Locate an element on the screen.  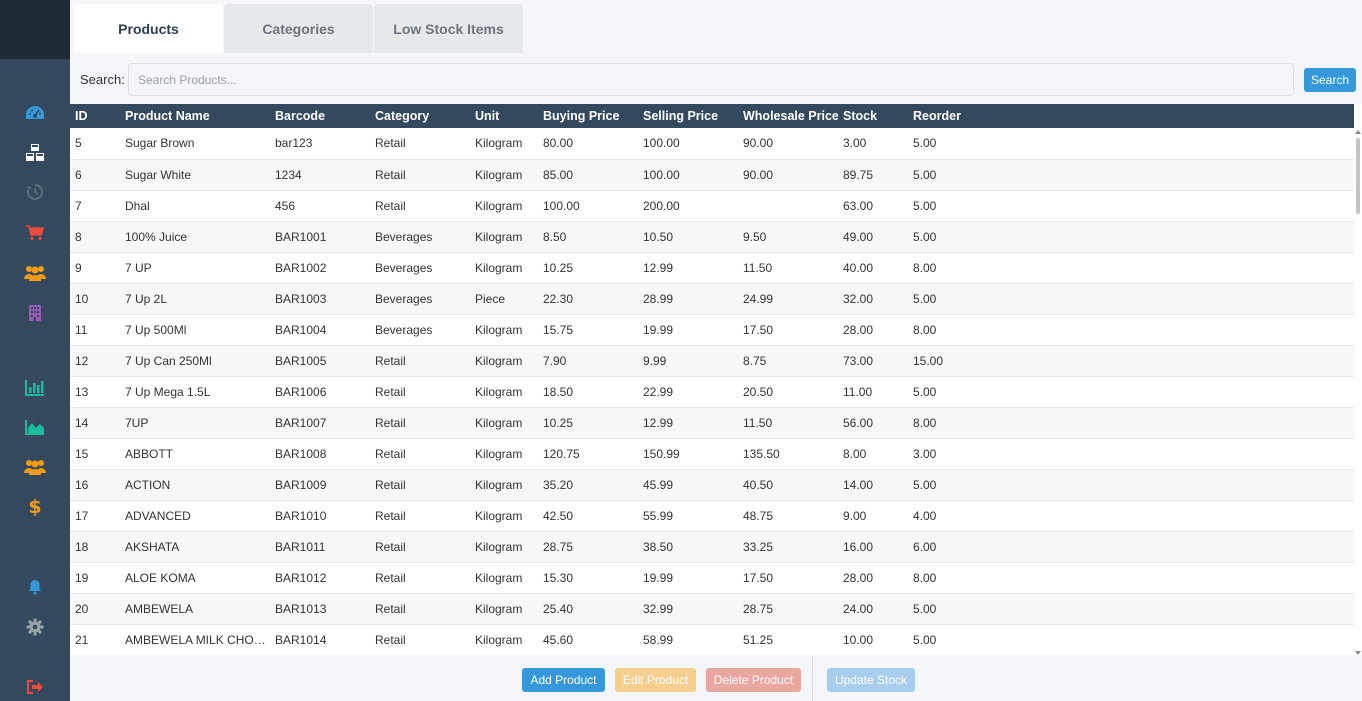
table-cell: 20 is located at coordinates (95, 609).